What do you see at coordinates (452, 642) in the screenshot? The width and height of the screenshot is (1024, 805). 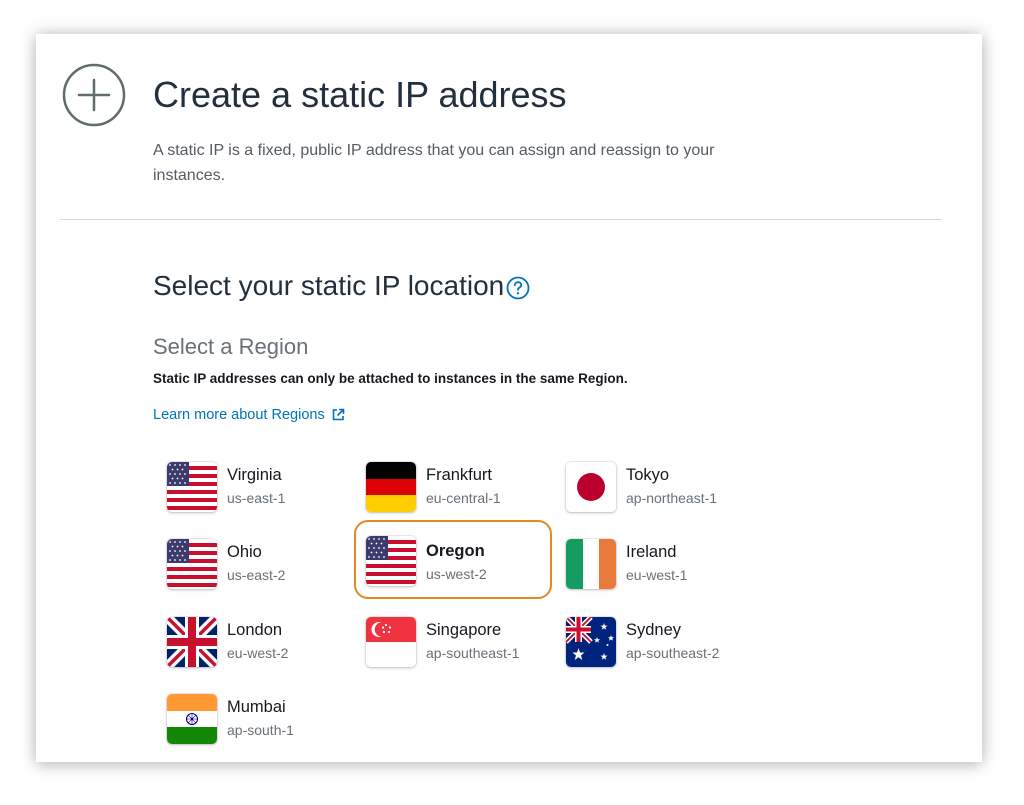 I see `region-tile-singapore: Singapore ap-southeast-1` at bounding box center [452, 642].